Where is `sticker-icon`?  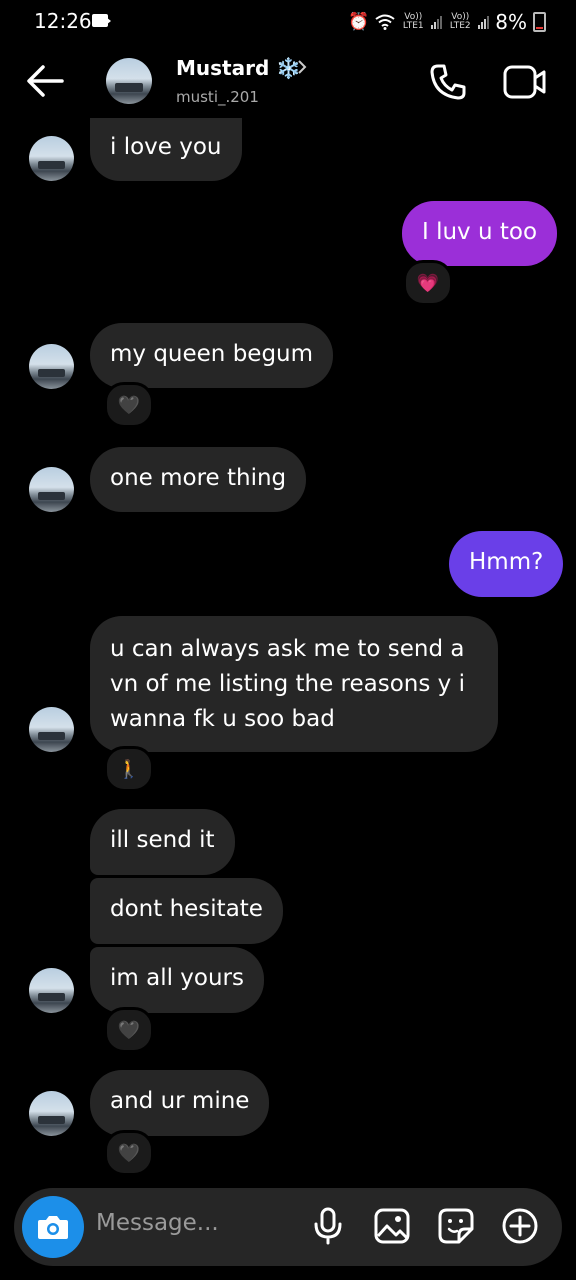
sticker-icon is located at coordinates (456, 1226).